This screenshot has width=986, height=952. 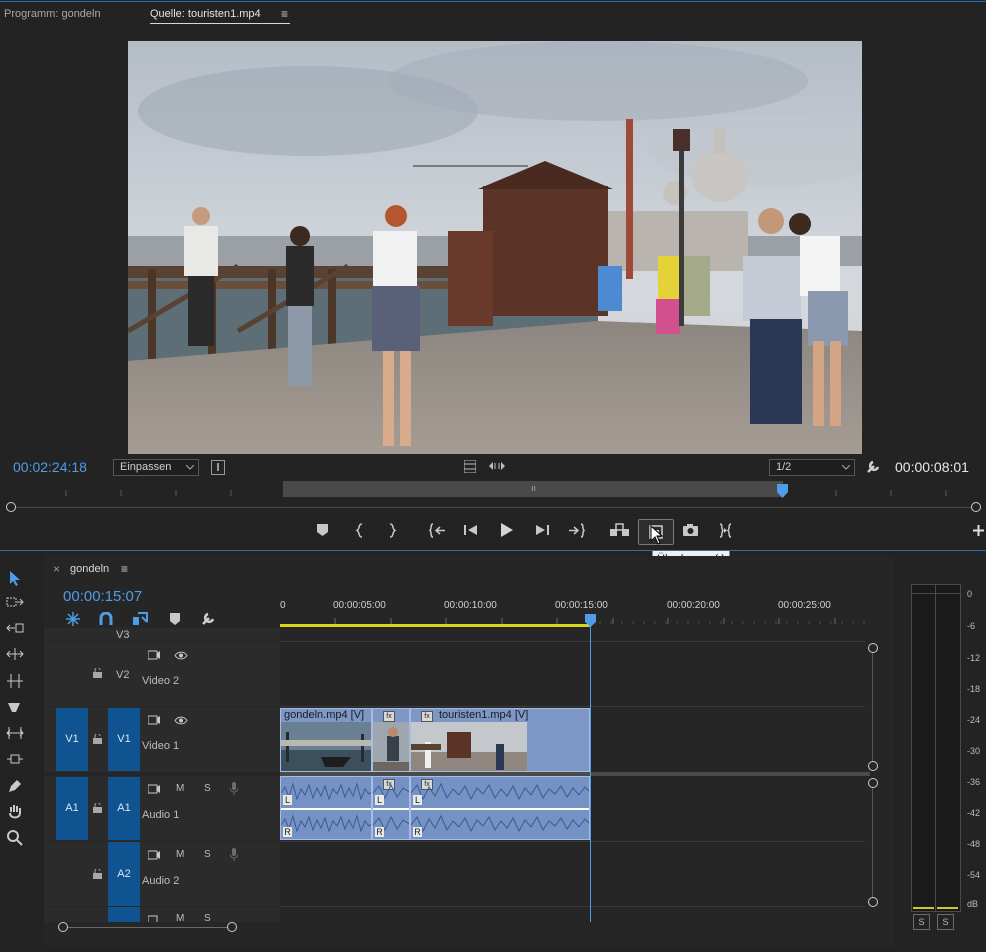 I want to click on tools-panel, so click(x=20, y=751).